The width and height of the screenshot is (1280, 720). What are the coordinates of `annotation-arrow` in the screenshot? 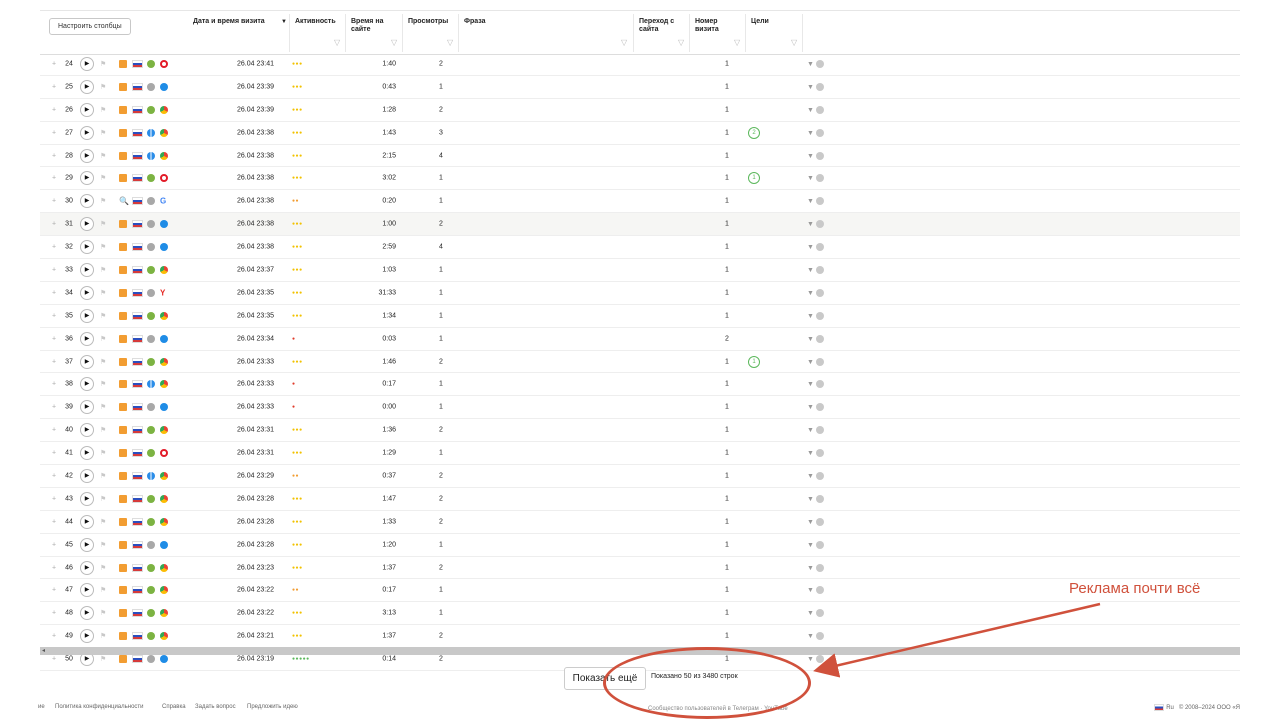 It's located at (957, 640).